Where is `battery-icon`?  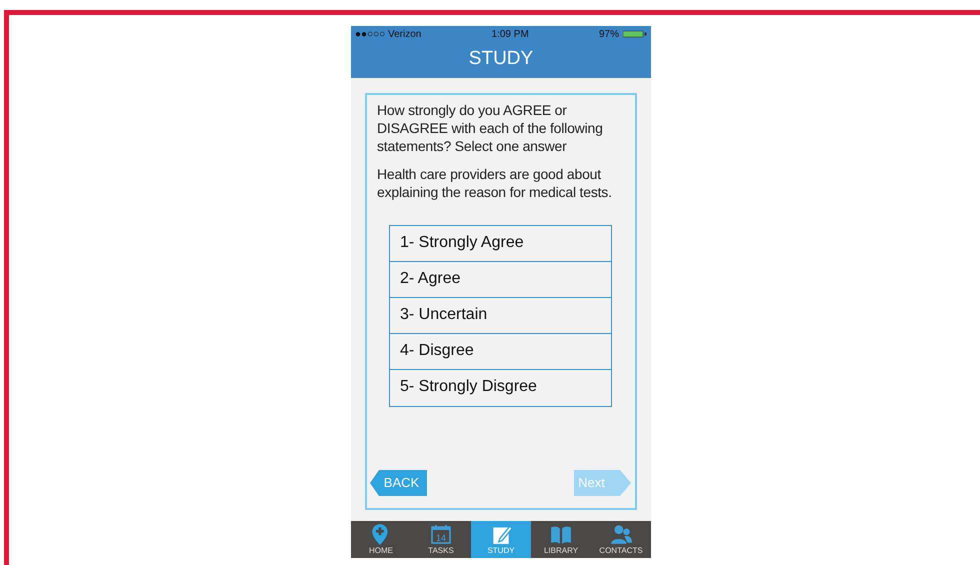 battery-icon is located at coordinates (634, 34).